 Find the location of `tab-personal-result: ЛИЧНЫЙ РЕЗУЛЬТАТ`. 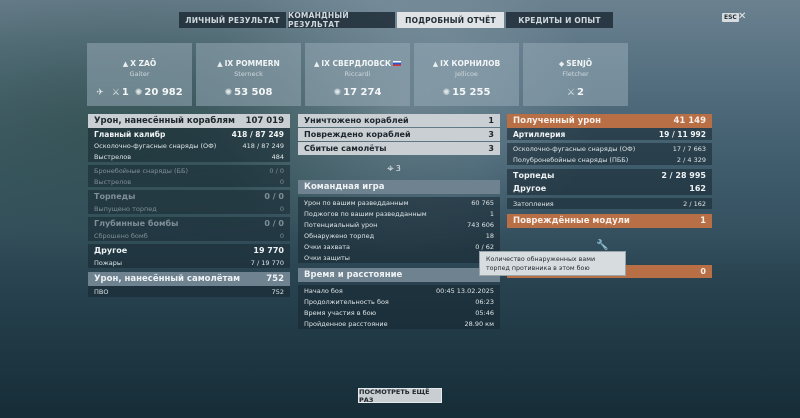

tab-personal-result: ЛИЧНЫЙ РЕЗУЛЬТАТ is located at coordinates (232, 20).